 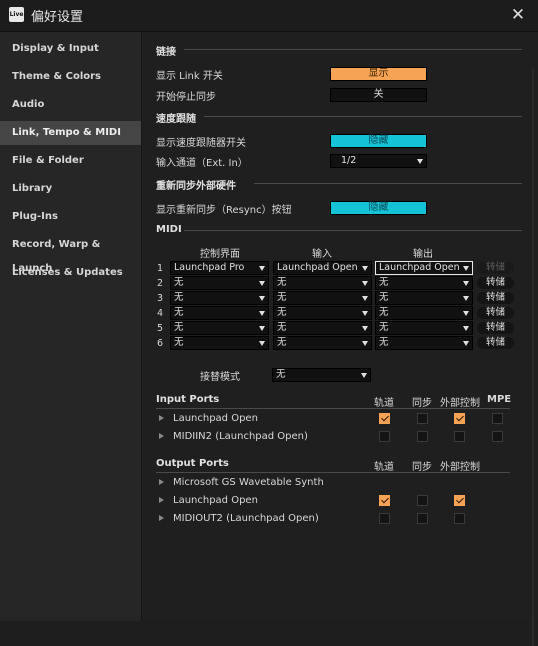 I want to click on output-port-name: Launchpad Open, so click(x=215, y=500).